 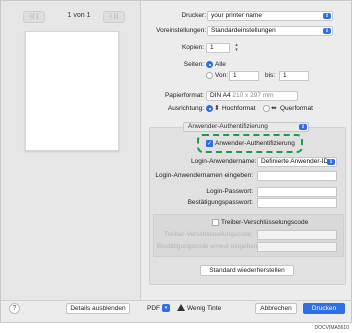 I want to click on cancel-button: Abbrechen, so click(x=276, y=308).